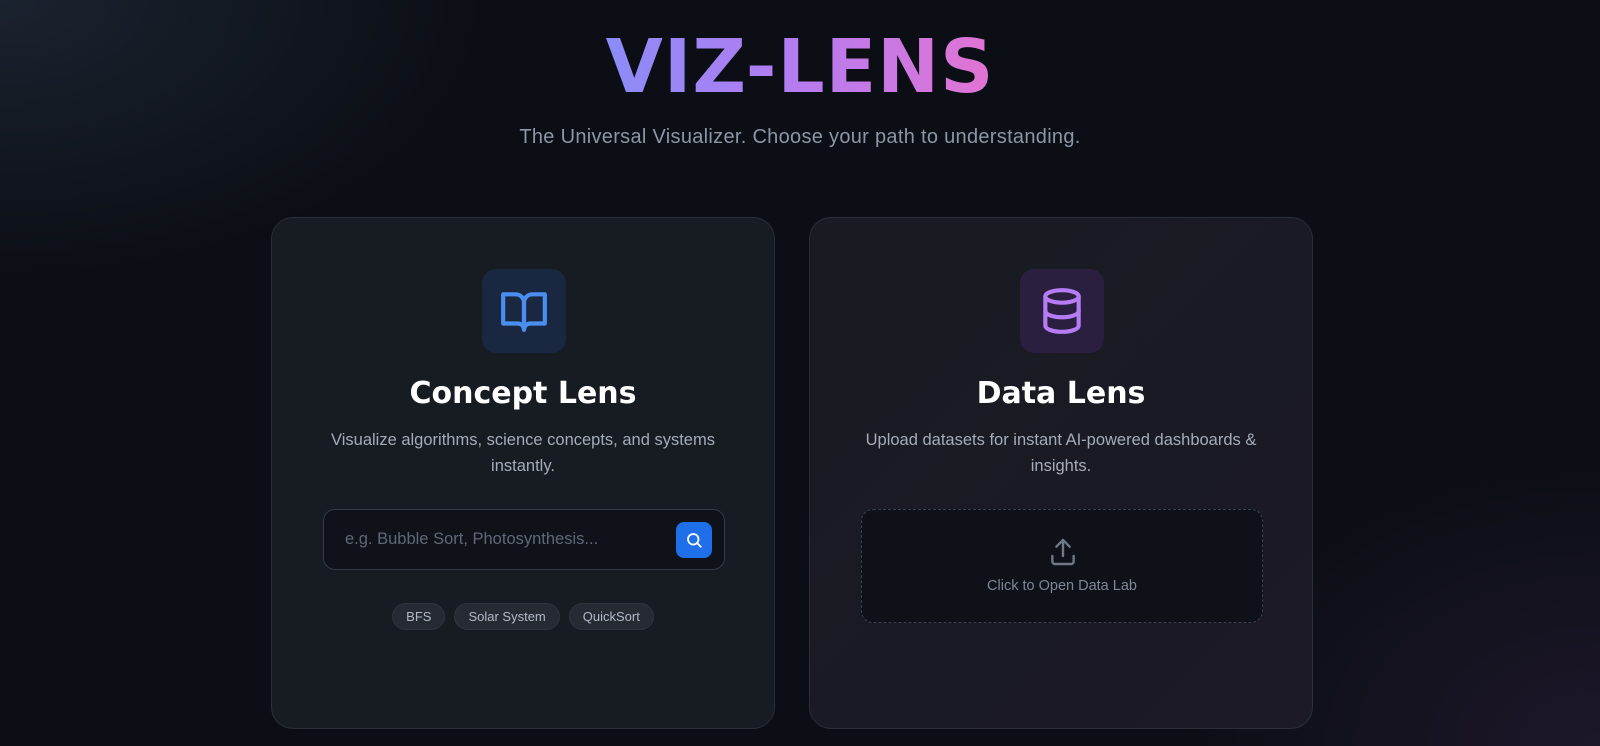  I want to click on concept-search-input, so click(500, 539).